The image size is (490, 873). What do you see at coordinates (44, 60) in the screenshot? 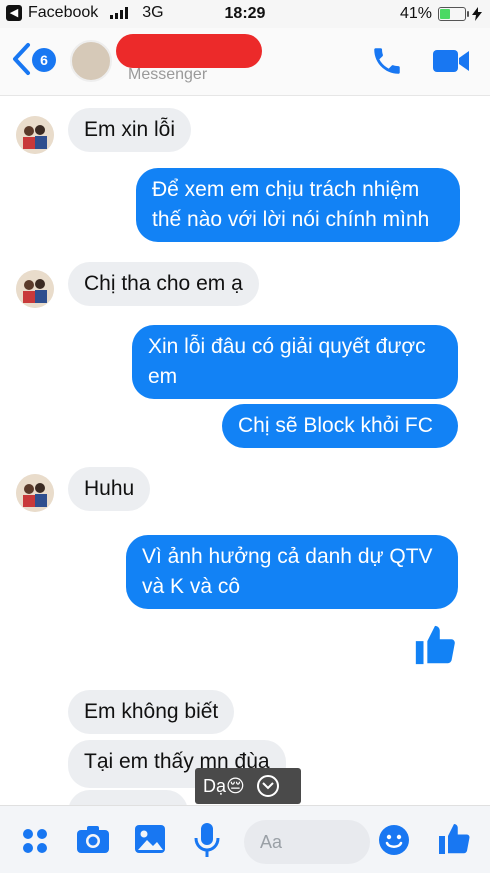
I see `unread-count-badge: 6` at bounding box center [44, 60].